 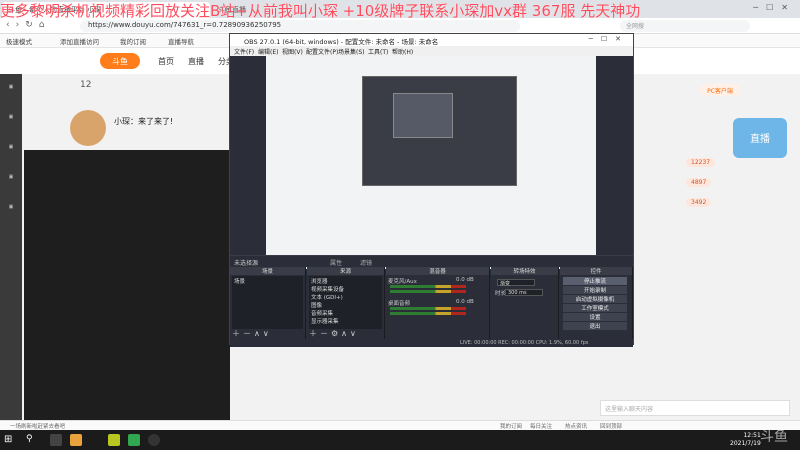 I want to click on scenes-list: 场景, so click(x=267, y=302).